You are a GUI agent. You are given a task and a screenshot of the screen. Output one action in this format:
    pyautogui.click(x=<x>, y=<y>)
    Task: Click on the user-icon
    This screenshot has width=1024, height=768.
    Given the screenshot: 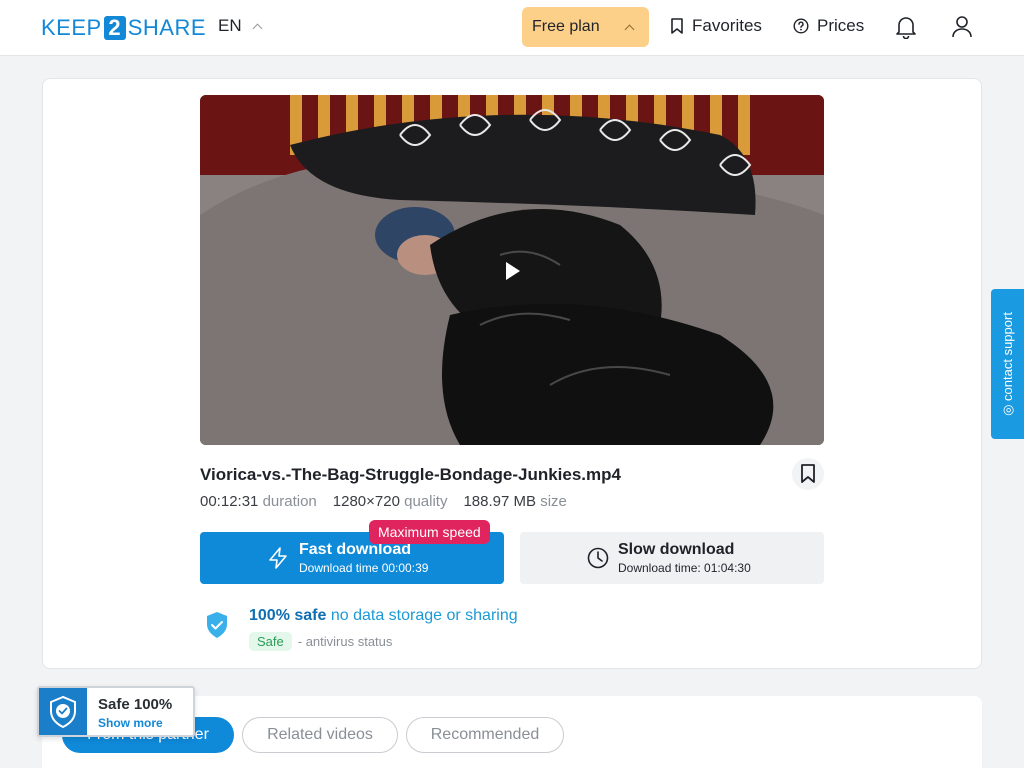 What is the action you would take?
    pyautogui.click(x=962, y=27)
    